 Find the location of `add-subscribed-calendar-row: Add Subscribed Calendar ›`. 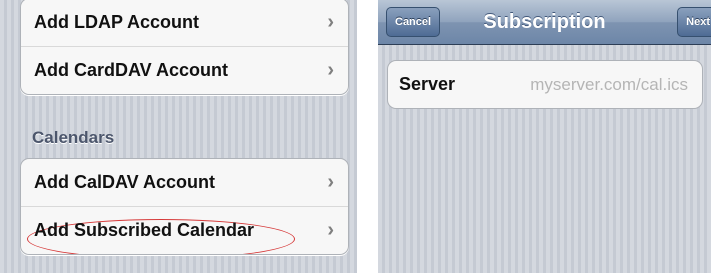

add-subscribed-calendar-row: Add Subscribed Calendar › is located at coordinates (184, 230).